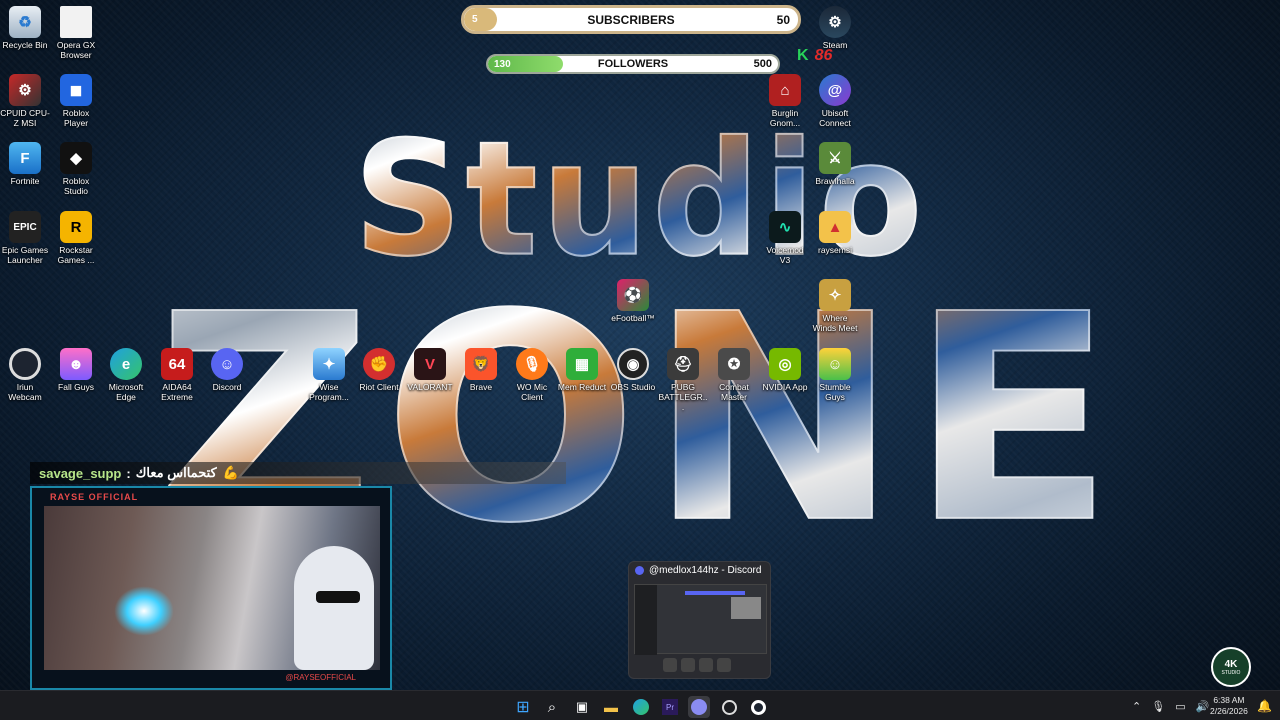 The height and width of the screenshot is (720, 1280). I want to click on video-icon, so click(670, 665).